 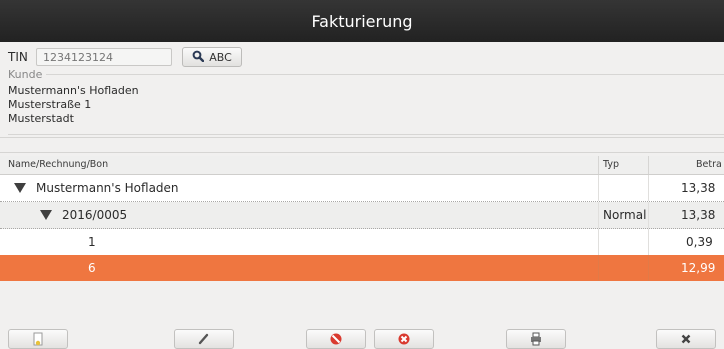 I want to click on customer-legend: Kunde, so click(x=25, y=74).